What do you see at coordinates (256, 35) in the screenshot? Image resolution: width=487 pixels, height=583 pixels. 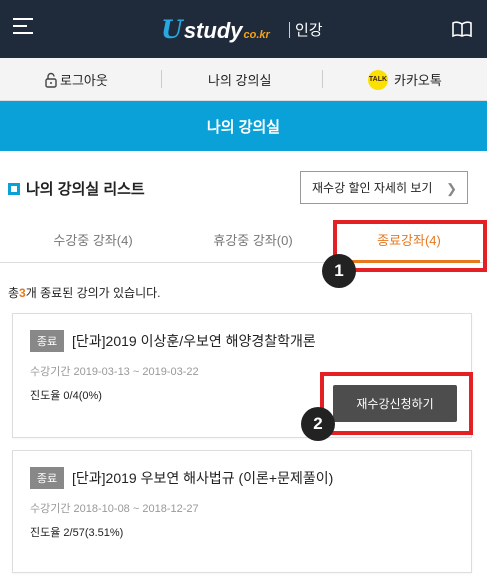 I see `logo-domain: co.kr` at bounding box center [256, 35].